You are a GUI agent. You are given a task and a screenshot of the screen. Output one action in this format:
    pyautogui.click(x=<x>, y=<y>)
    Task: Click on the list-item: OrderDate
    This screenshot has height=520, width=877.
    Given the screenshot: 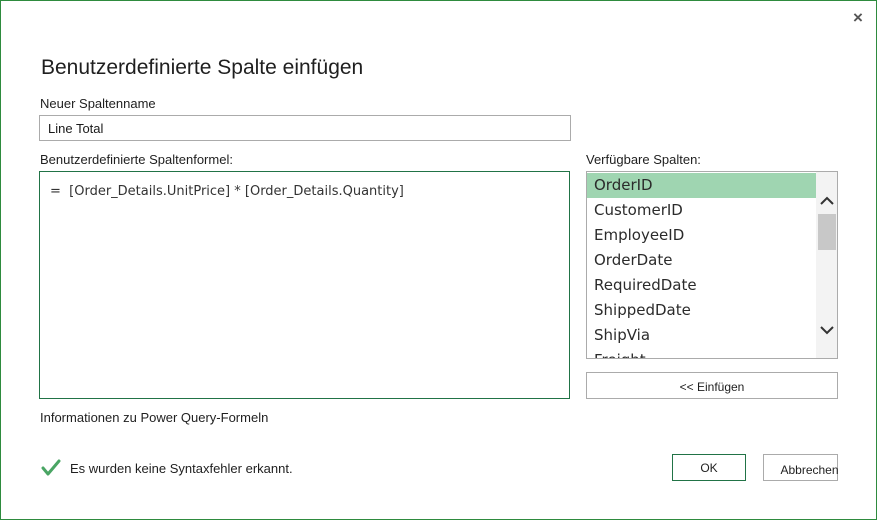 What is the action you would take?
    pyautogui.click(x=701, y=260)
    